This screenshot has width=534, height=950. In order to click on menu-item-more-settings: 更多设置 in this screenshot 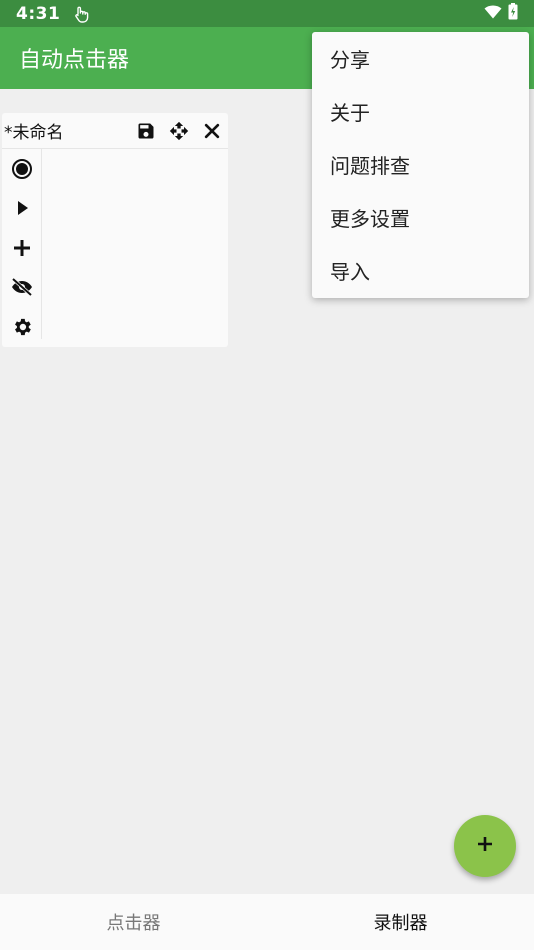, I will do `click(420, 217)`.